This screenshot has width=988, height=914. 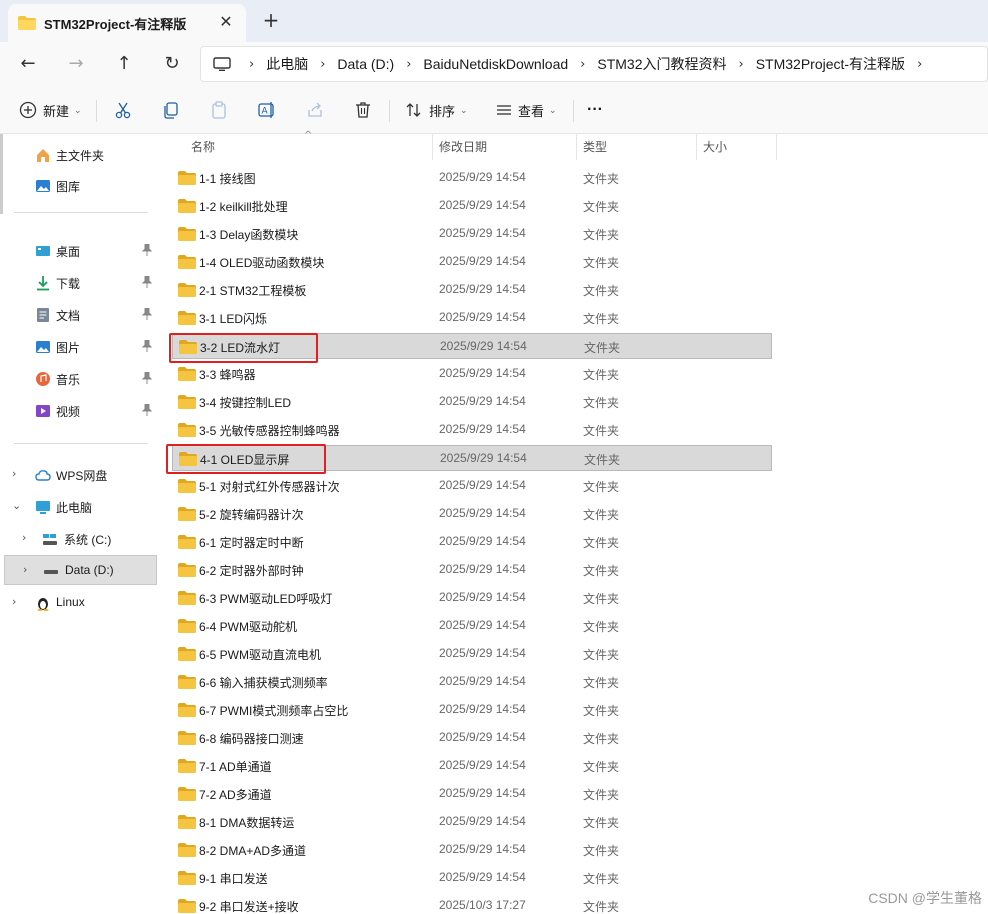 I want to click on file-row: 5-2 旋转编码器计次 2025/9/29 14:54 文件夹, so click(x=472, y=514).